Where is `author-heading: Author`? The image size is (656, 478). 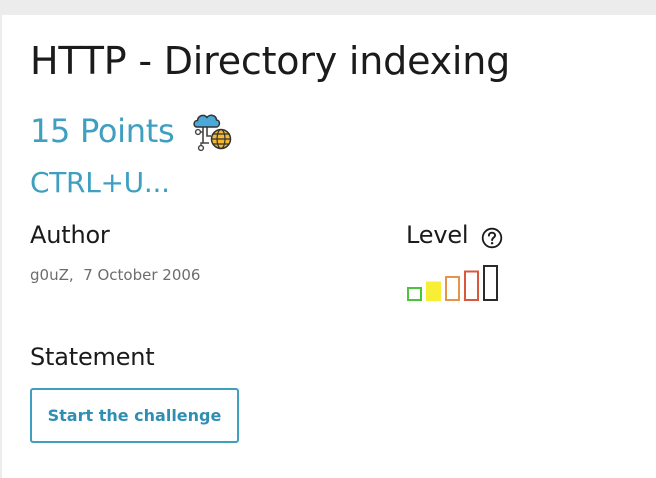
author-heading: Author is located at coordinates (70, 235).